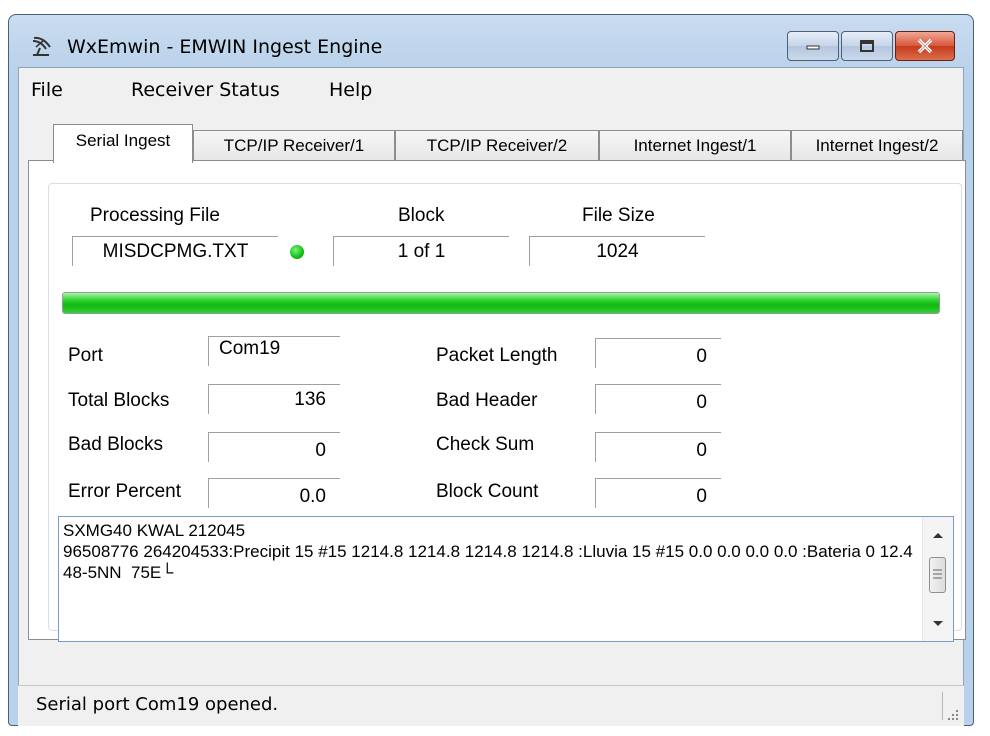 The width and height of the screenshot is (990, 736). I want to click on progress-fill, so click(501, 303).